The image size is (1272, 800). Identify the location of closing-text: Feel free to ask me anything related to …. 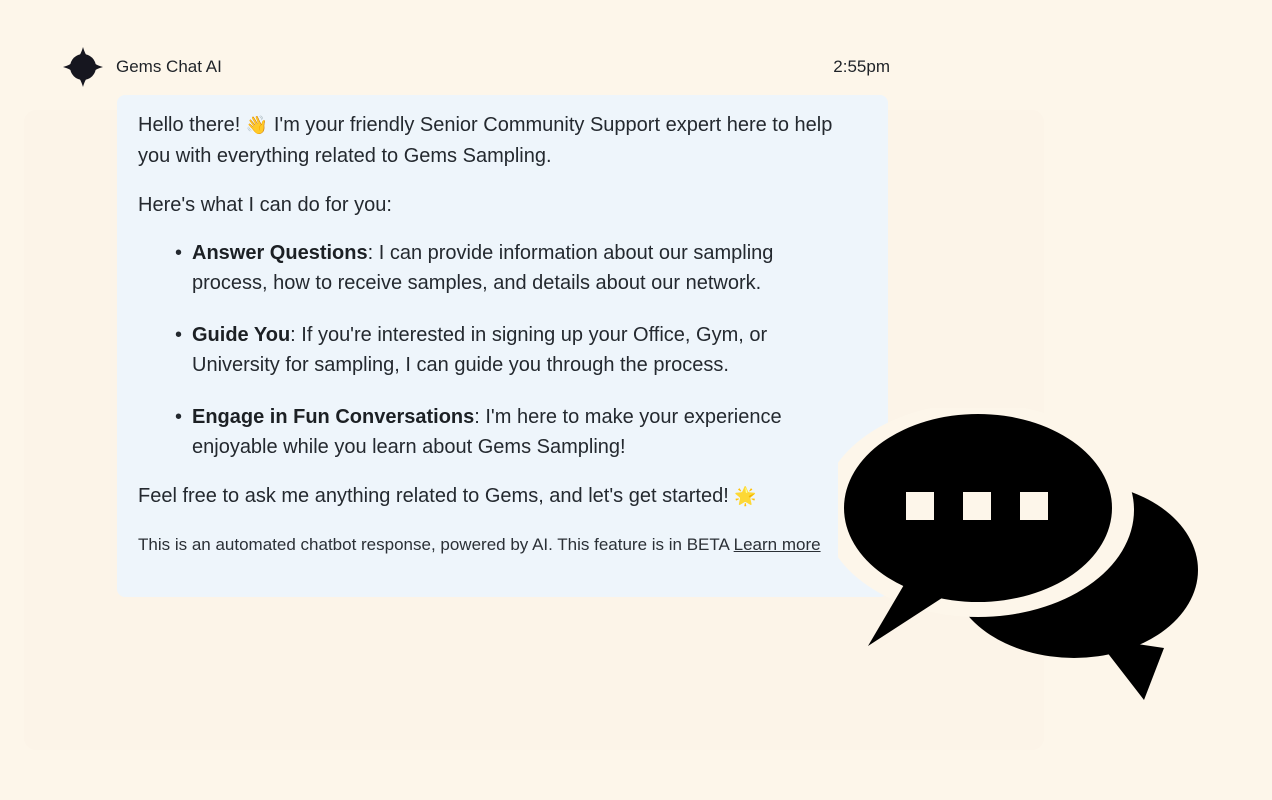
(436, 496).